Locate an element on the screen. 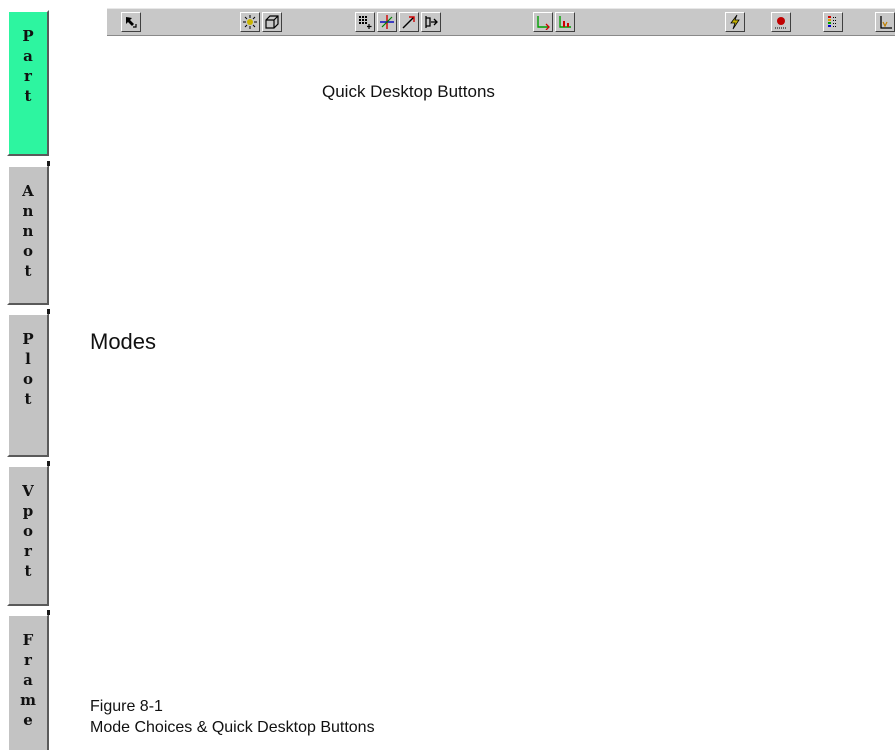  mode-selector: Part Annot Plot Vport Frame is located at coordinates (28, 380).